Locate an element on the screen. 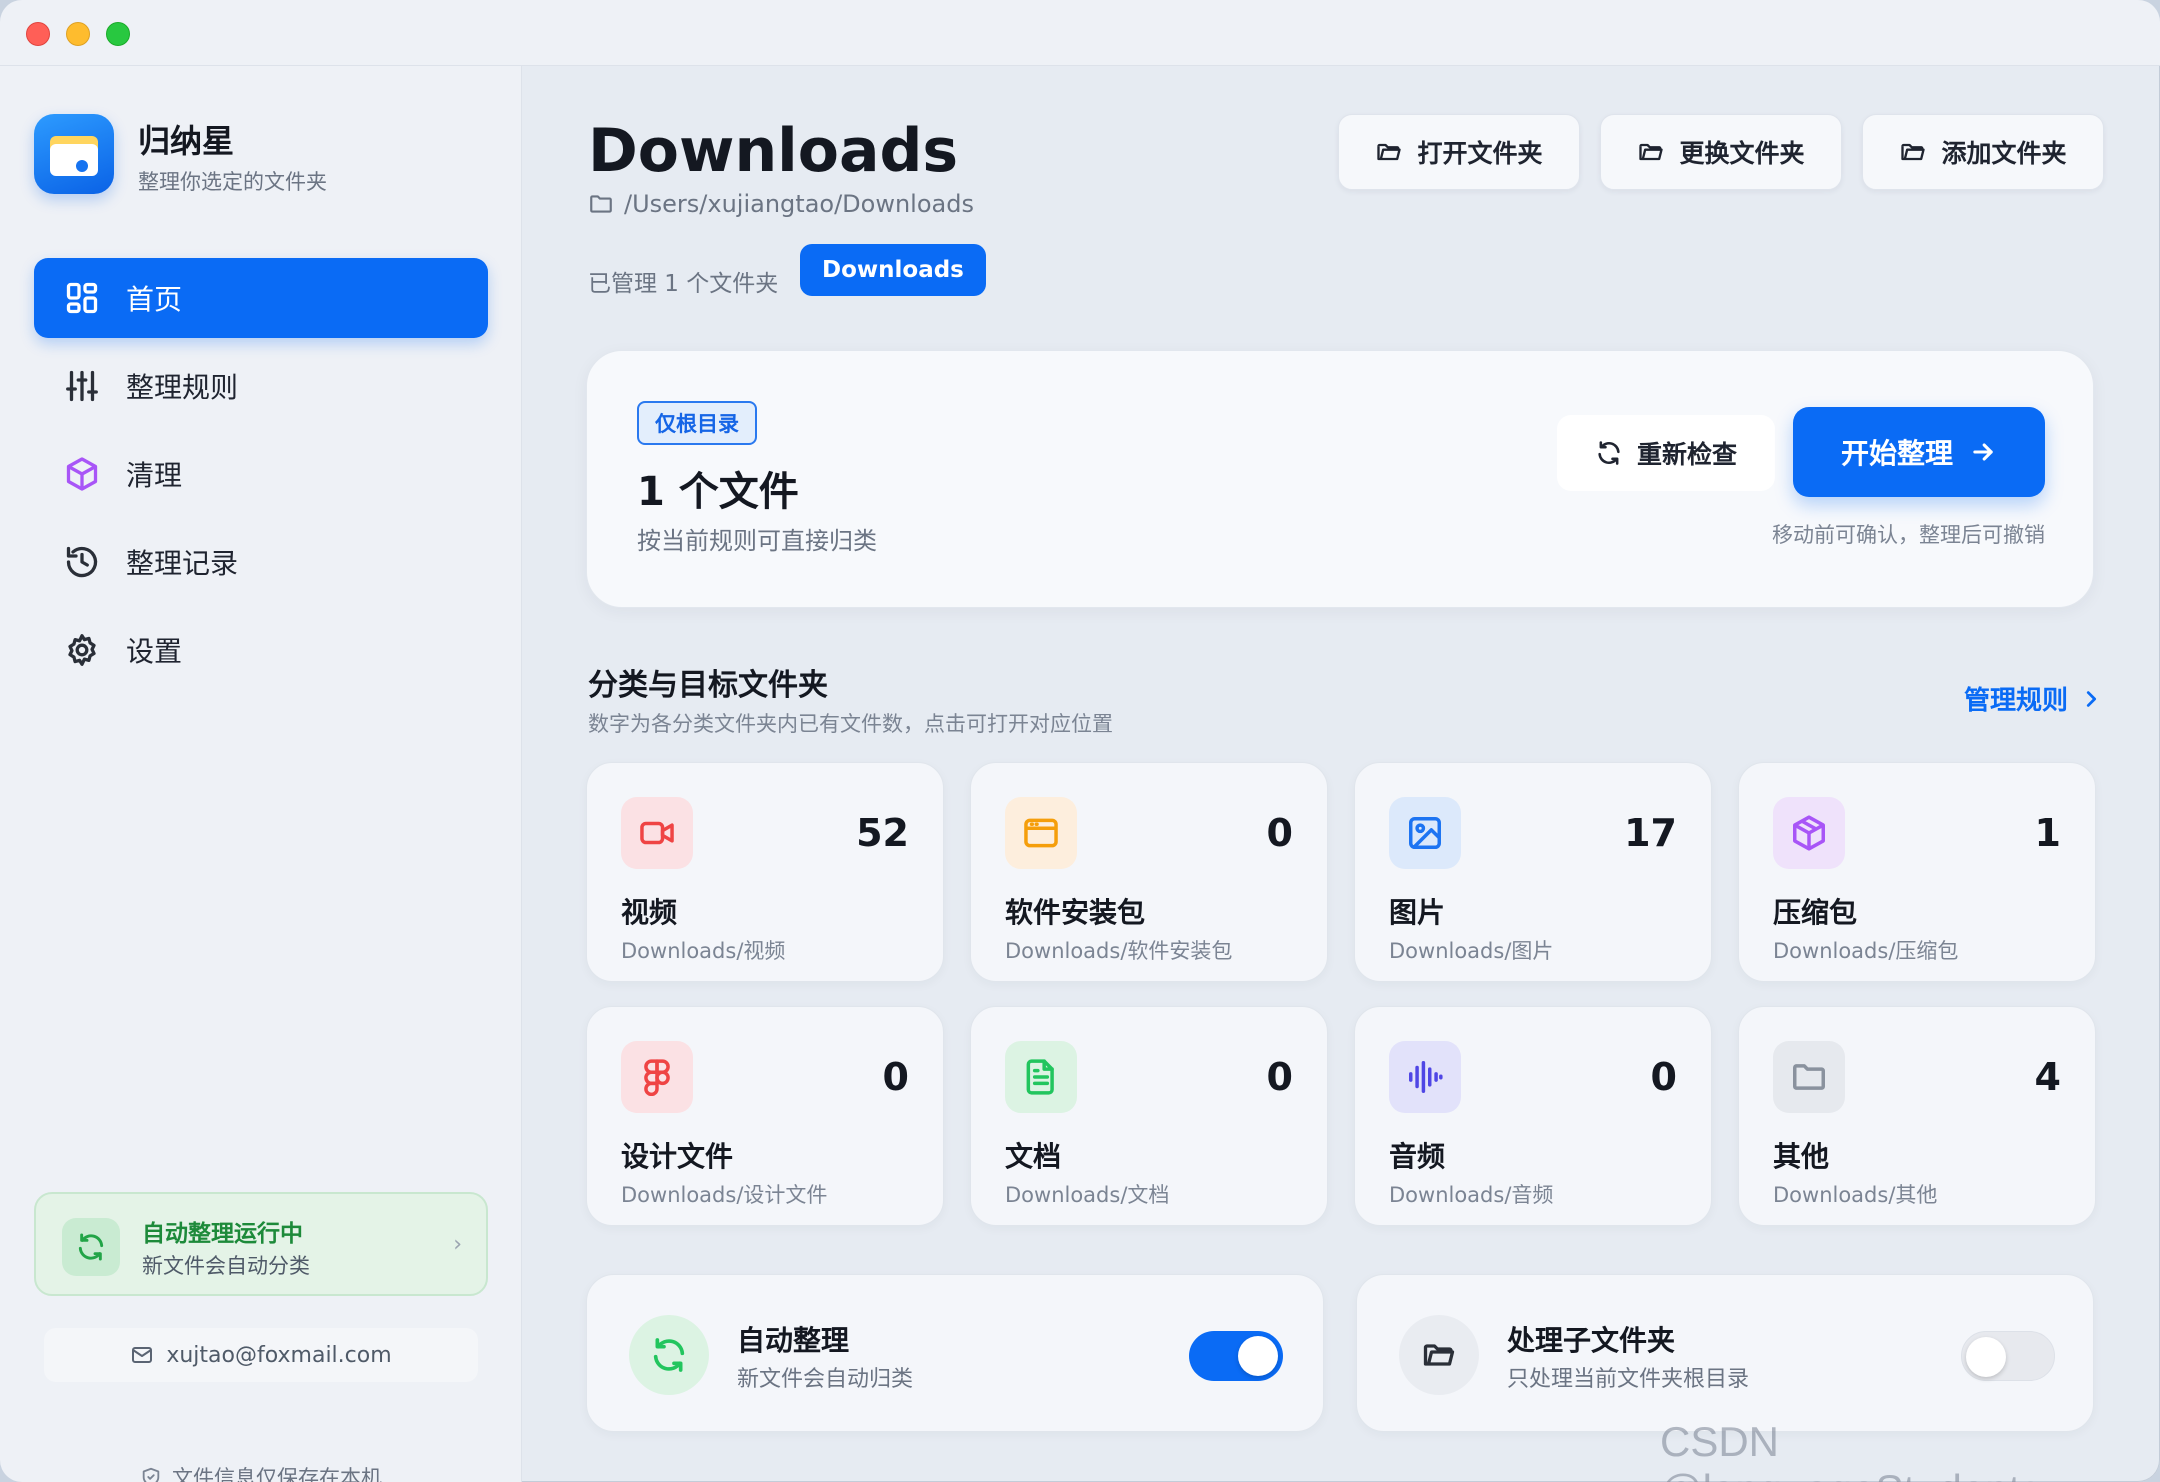 The height and width of the screenshot is (1482, 2160). app-window-icon is located at coordinates (1041, 833).